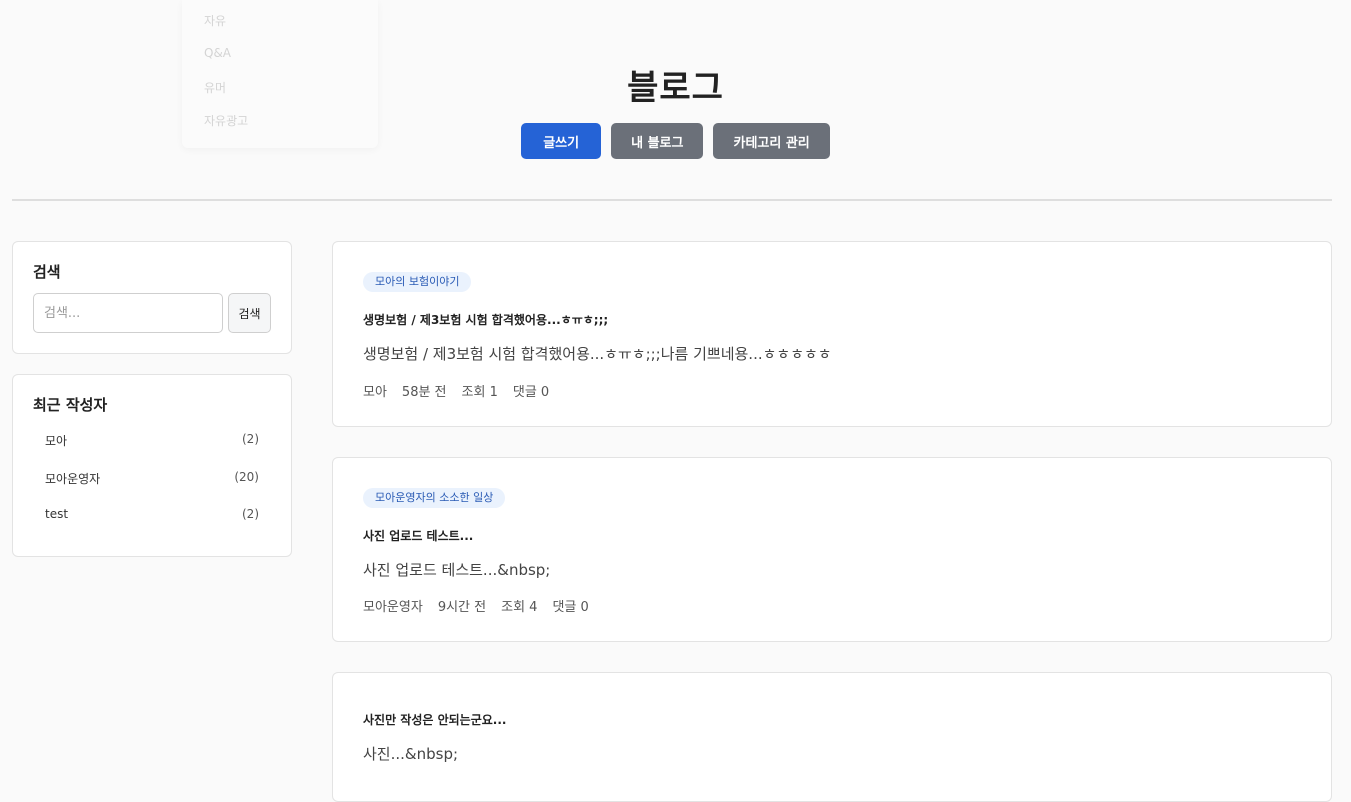 The image size is (1351, 802). I want to click on my-blog-button: 내 블로그, so click(657, 141).